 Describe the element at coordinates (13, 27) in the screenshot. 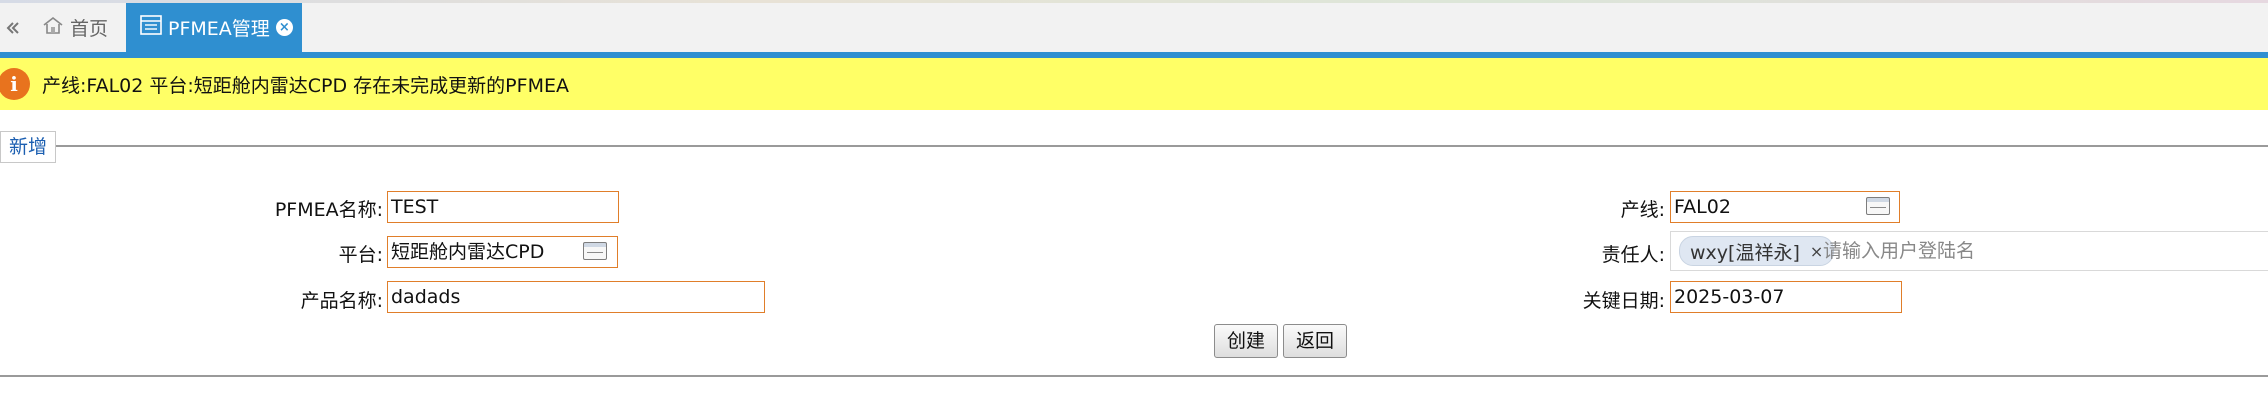

I see `double-chevron-left-icon` at that location.